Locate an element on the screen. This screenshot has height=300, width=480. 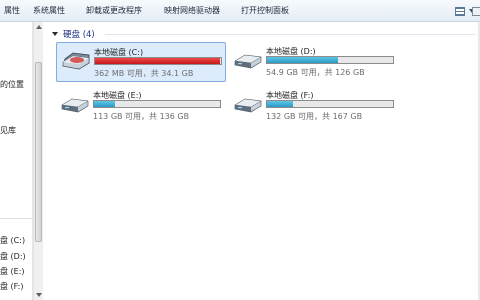
nav-item-recent-places: 的位置 is located at coordinates (12, 84).